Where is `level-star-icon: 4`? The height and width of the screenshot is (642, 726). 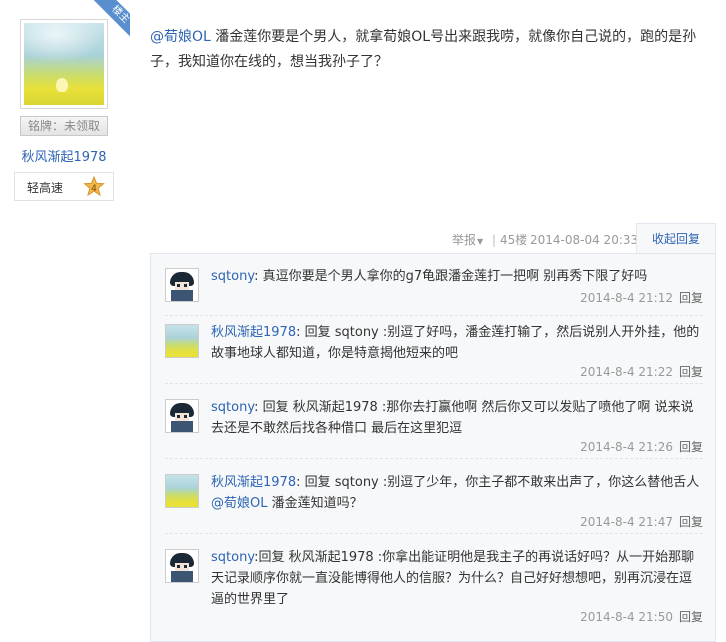 level-star-icon: 4 is located at coordinates (94, 186).